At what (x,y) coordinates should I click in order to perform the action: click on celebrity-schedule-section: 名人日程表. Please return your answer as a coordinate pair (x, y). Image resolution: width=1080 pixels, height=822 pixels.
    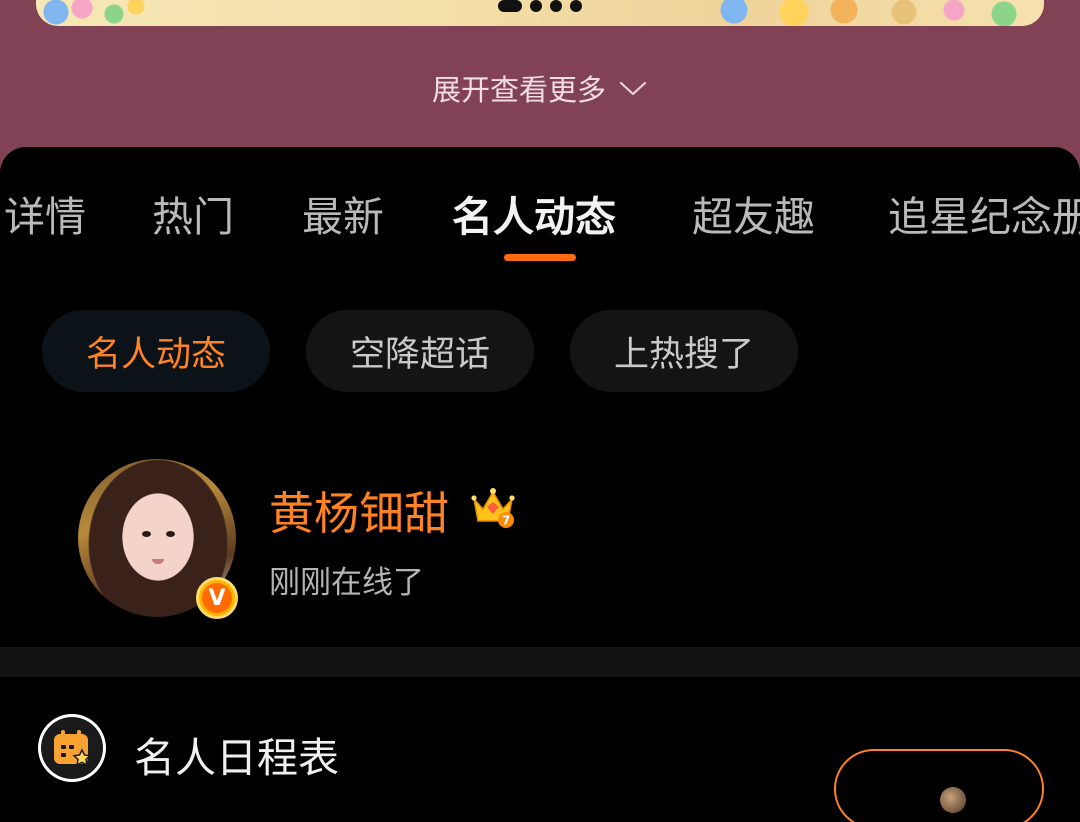
    Looking at the image, I should click on (541, 768).